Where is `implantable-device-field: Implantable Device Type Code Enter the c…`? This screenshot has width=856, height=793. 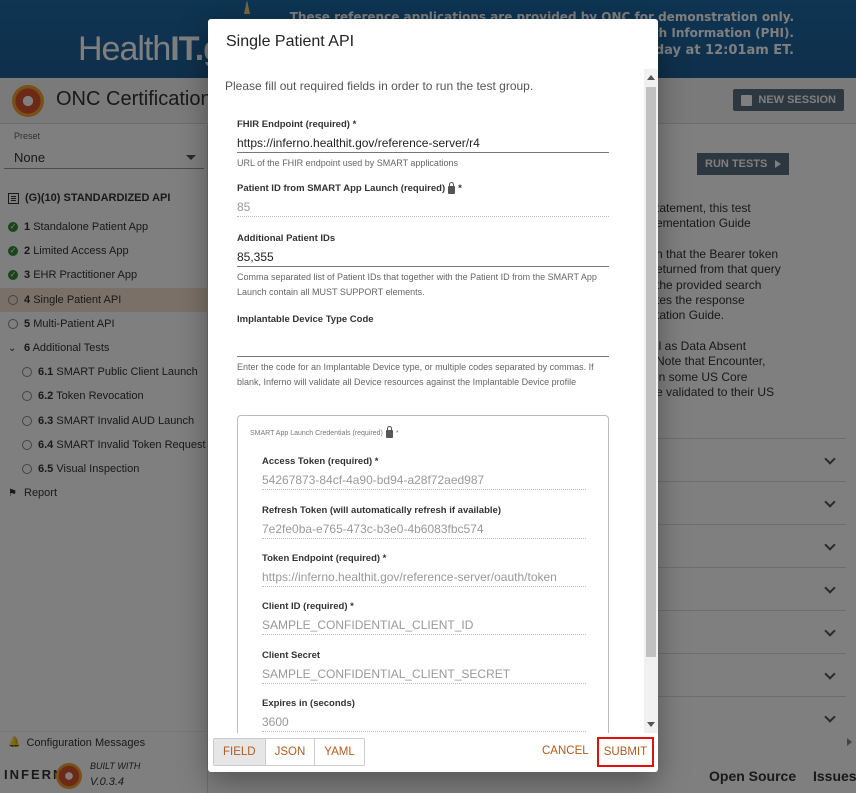 implantable-device-field: Implantable Device Type Code Enter the c… is located at coordinates (423, 352).